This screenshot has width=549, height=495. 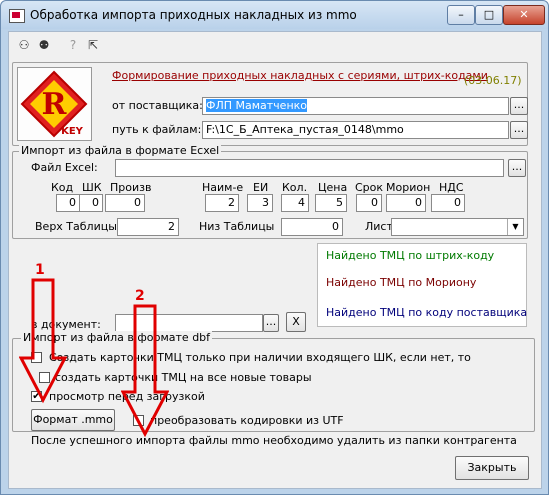 I want to click on people-out-icon: ⚇, so click(x=24, y=45).